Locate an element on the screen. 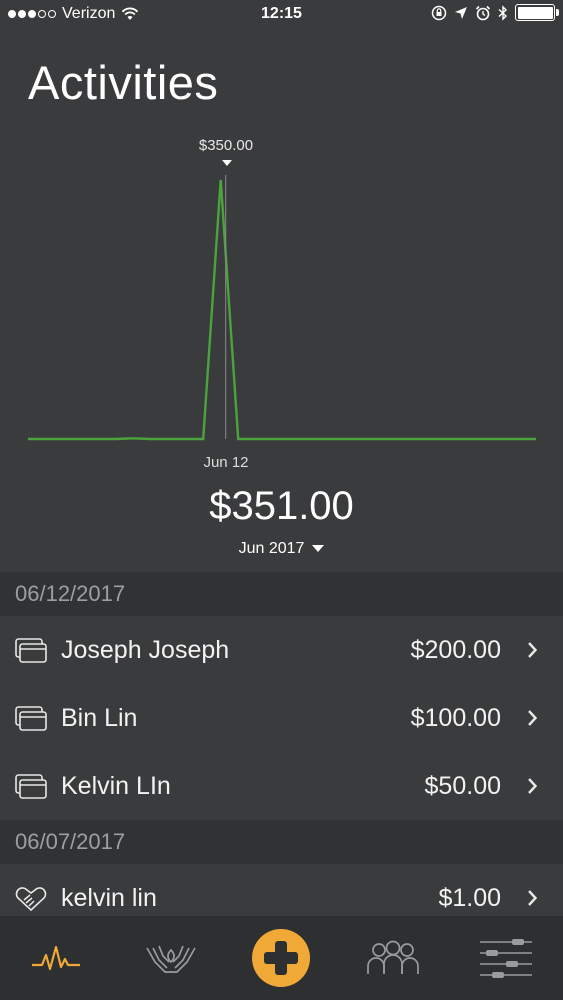  item-name: Kelvin LIn is located at coordinates (116, 785).